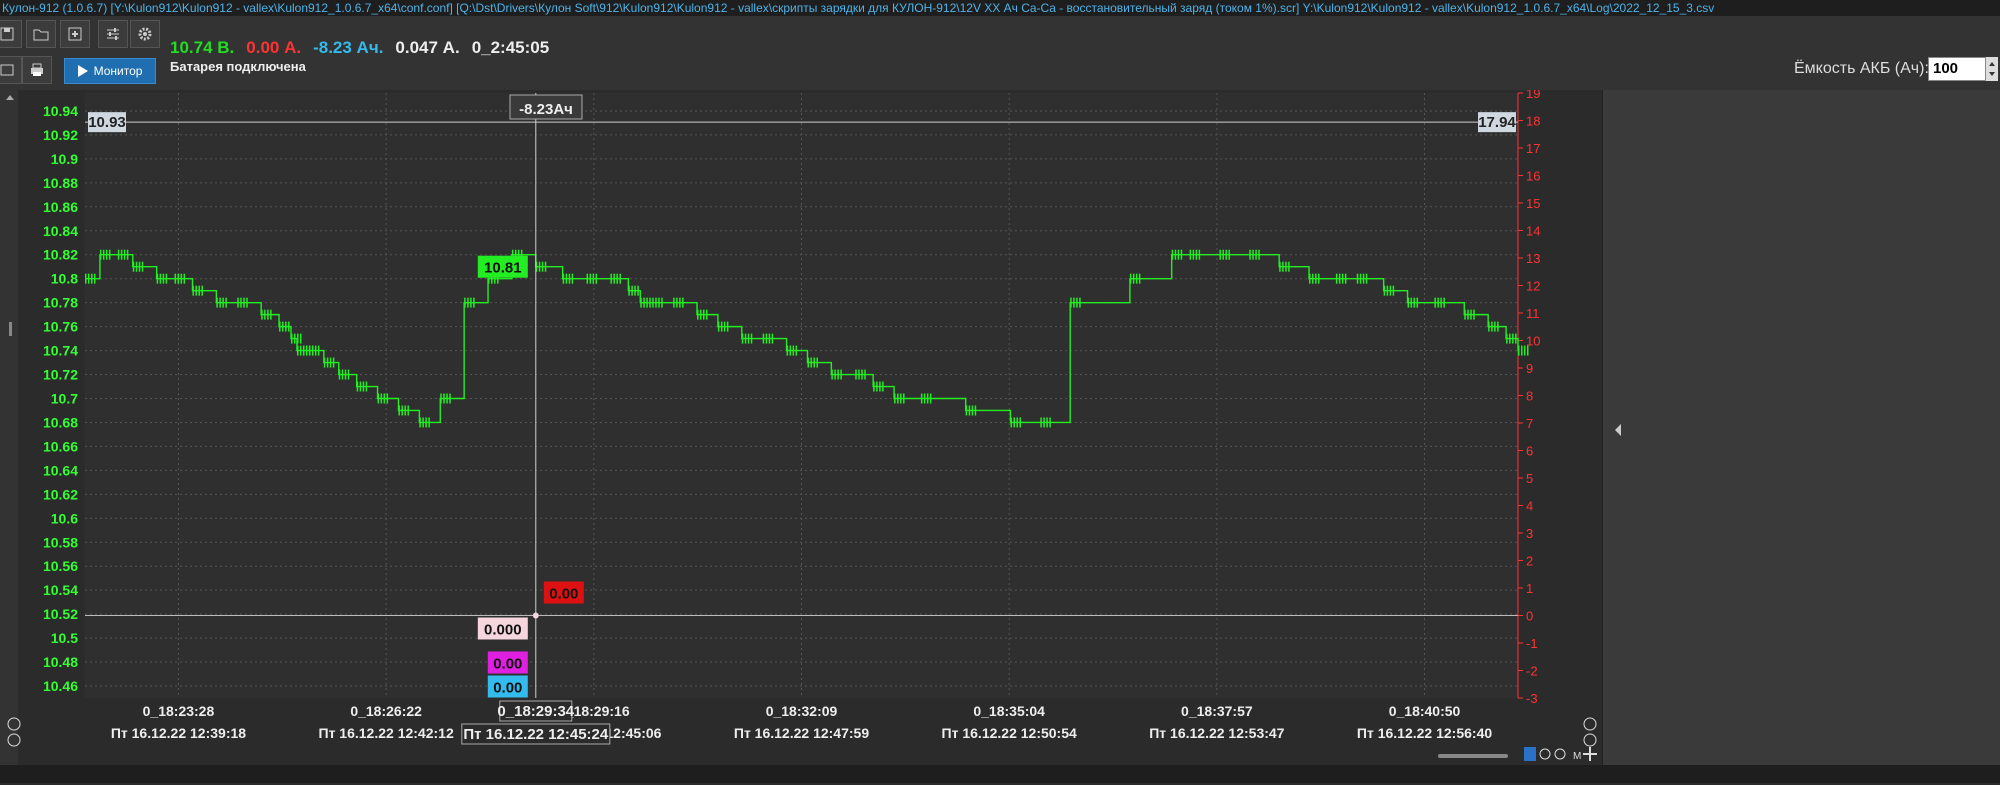 The height and width of the screenshot is (785, 2000). What do you see at coordinates (60, 351) in the screenshot?
I see `left-tick-label: 10.74` at bounding box center [60, 351].